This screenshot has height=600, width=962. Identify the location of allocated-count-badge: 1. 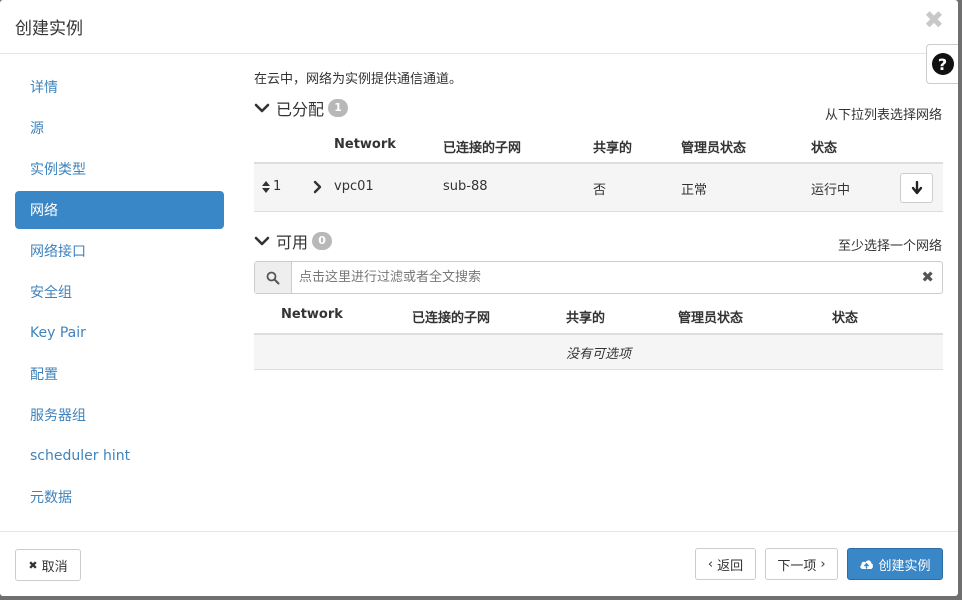
(338, 108).